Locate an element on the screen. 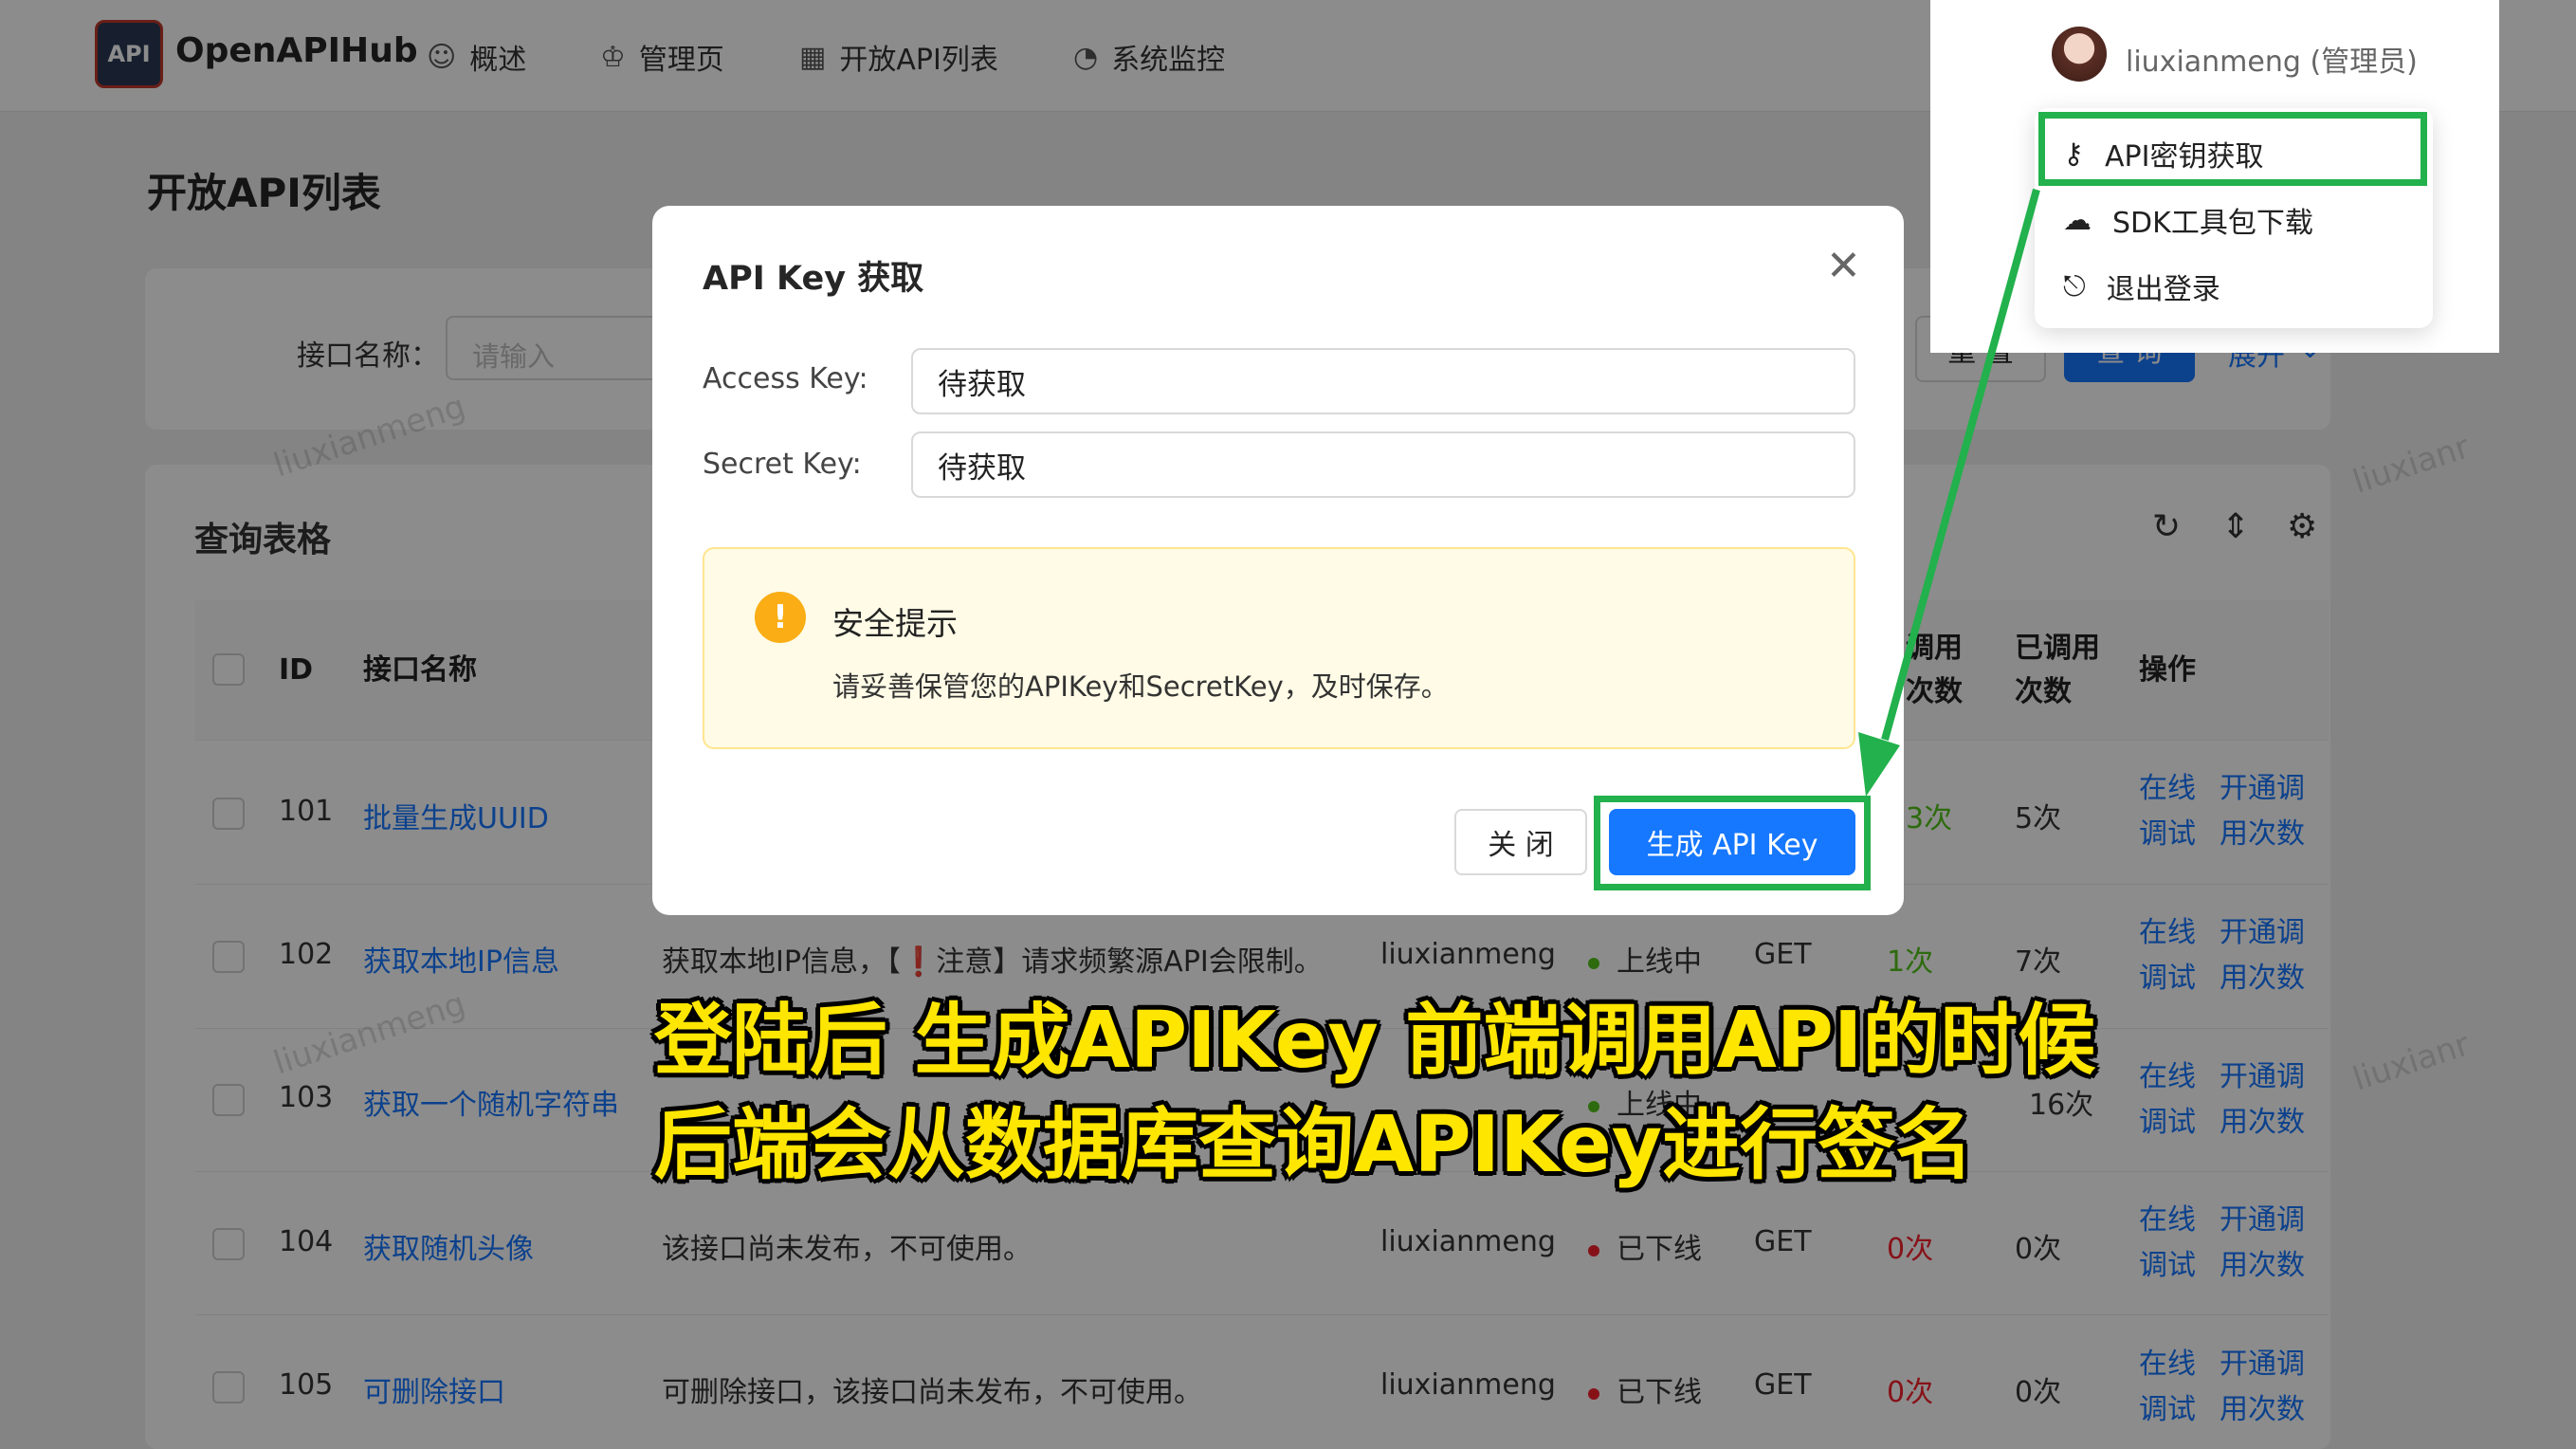 This screenshot has width=2576, height=1449. arrow-head is located at coordinates (1879, 764).